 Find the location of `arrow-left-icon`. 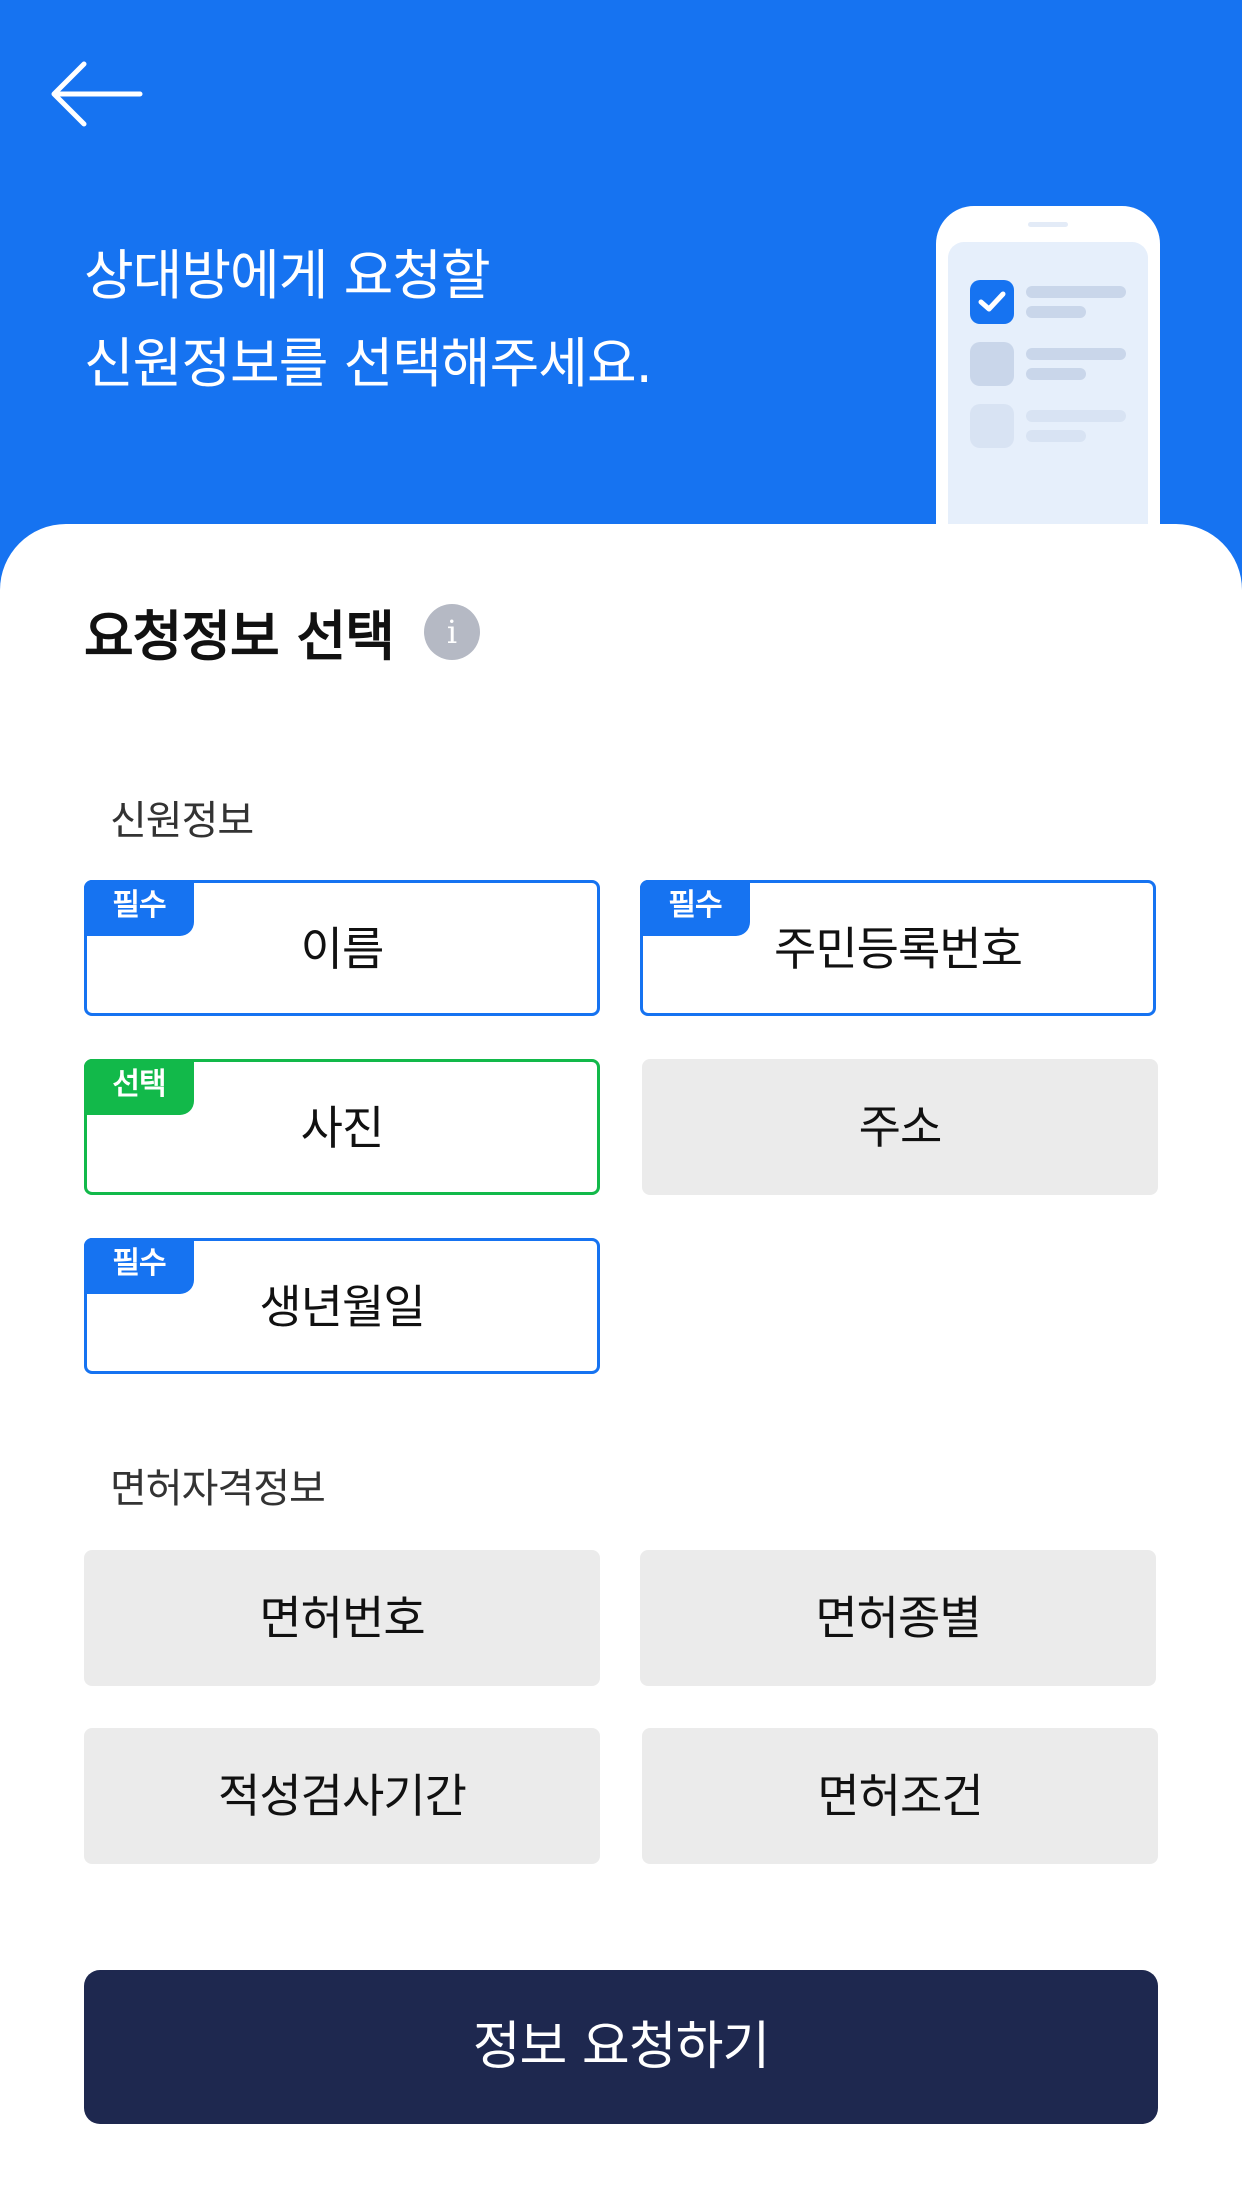

arrow-left-icon is located at coordinates (97, 94).